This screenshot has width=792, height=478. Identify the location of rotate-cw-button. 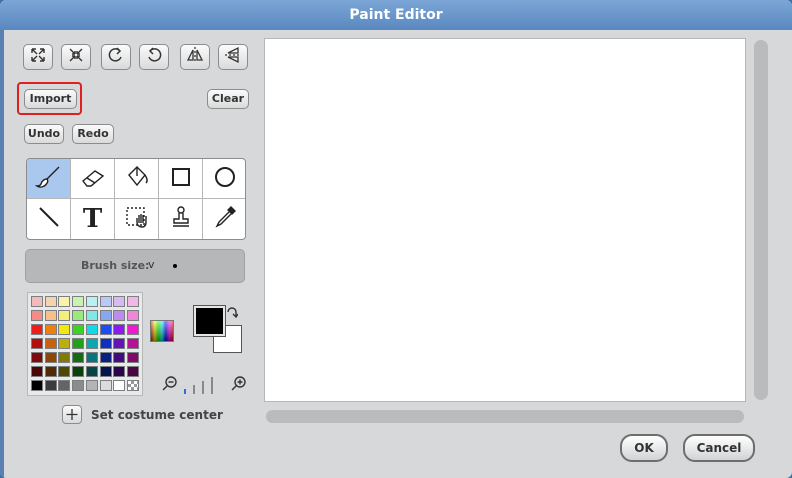
(154, 57).